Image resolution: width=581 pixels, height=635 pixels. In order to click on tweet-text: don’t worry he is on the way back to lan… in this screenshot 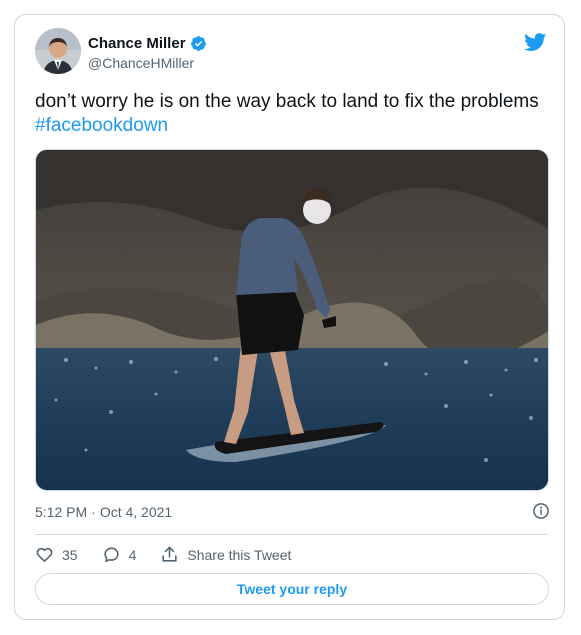, I will do `click(290, 114)`.